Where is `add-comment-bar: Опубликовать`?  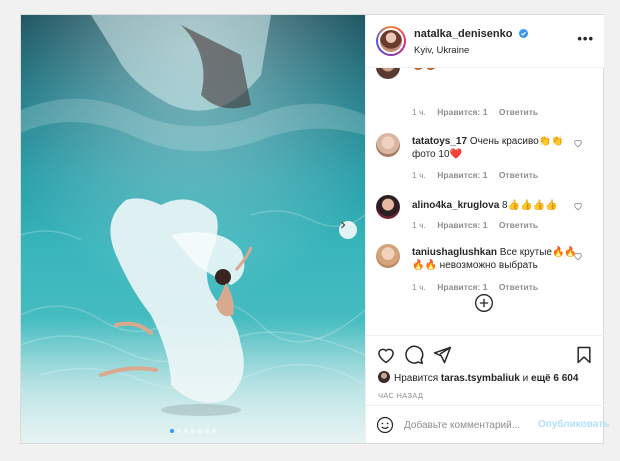
add-comment-bar: Опубликовать is located at coordinates (487, 424).